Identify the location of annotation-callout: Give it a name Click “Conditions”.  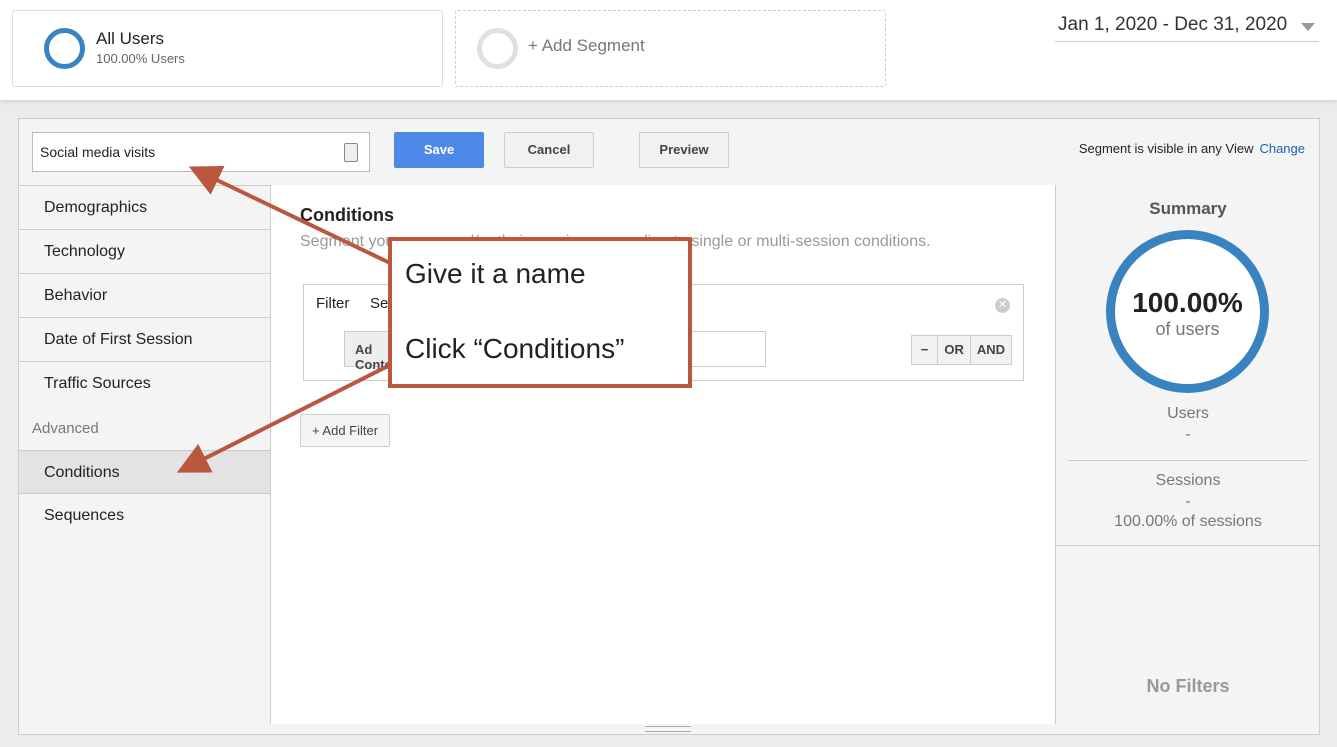
(540, 312).